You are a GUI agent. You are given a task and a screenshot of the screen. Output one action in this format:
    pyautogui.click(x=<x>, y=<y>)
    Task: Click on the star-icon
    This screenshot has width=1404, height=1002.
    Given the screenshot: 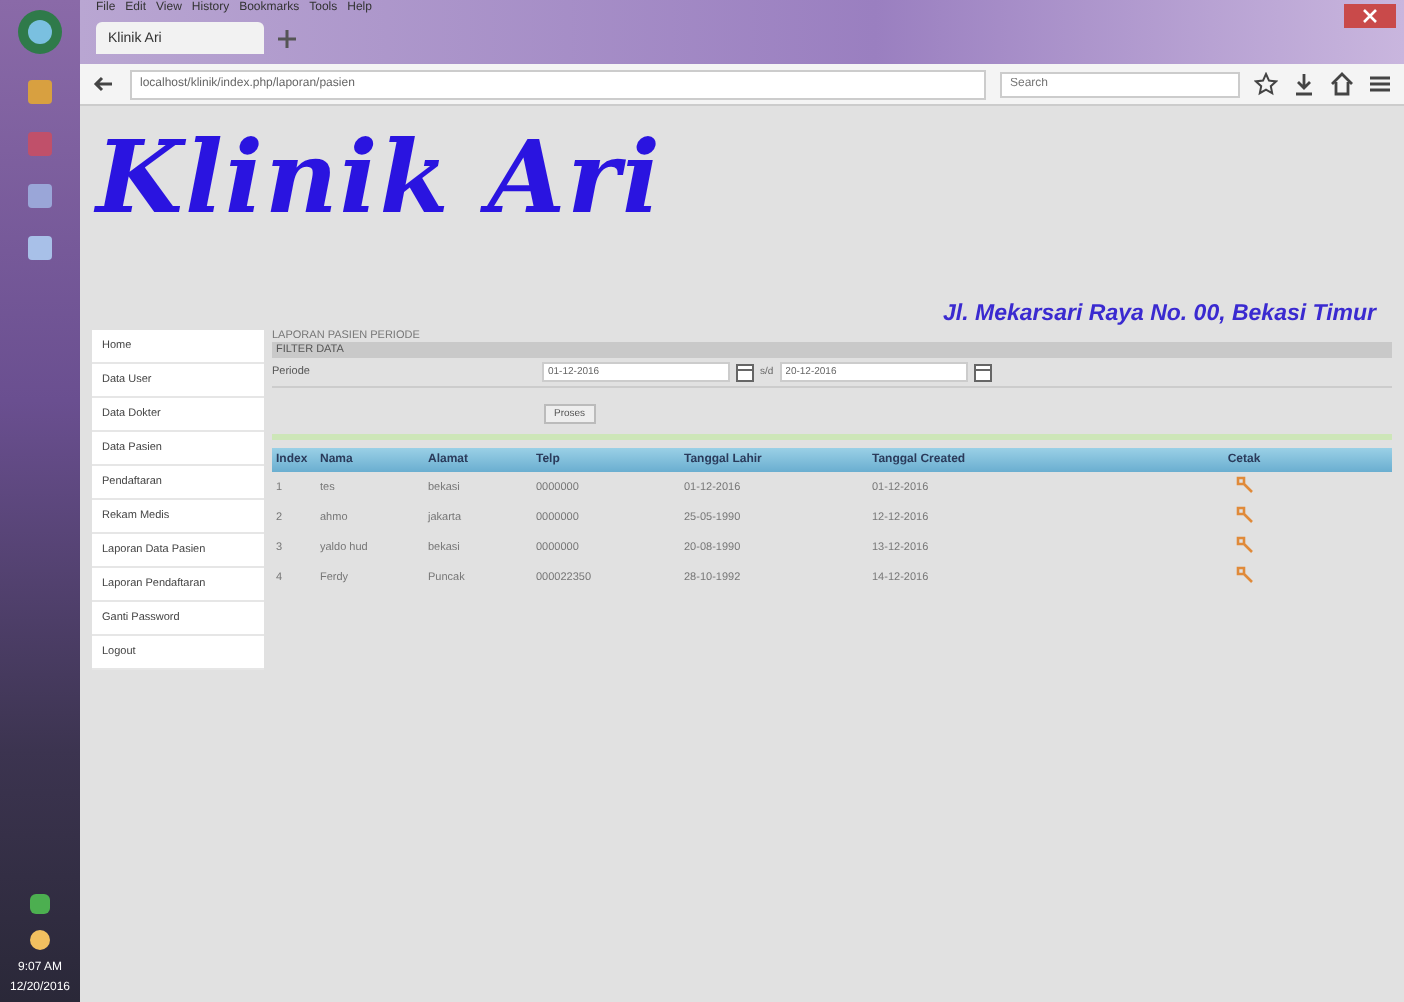 What is the action you would take?
    pyautogui.click(x=1266, y=84)
    